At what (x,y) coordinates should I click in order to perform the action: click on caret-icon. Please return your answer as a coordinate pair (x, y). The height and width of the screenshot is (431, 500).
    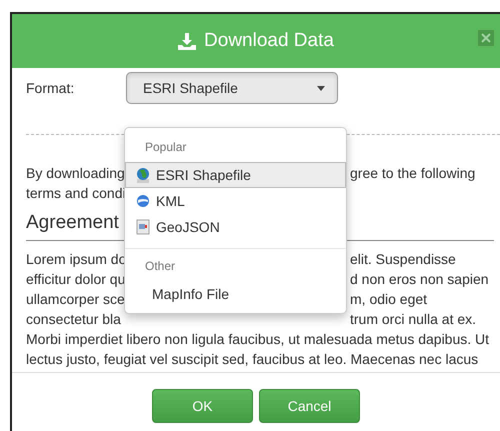
    Looking at the image, I should click on (321, 88).